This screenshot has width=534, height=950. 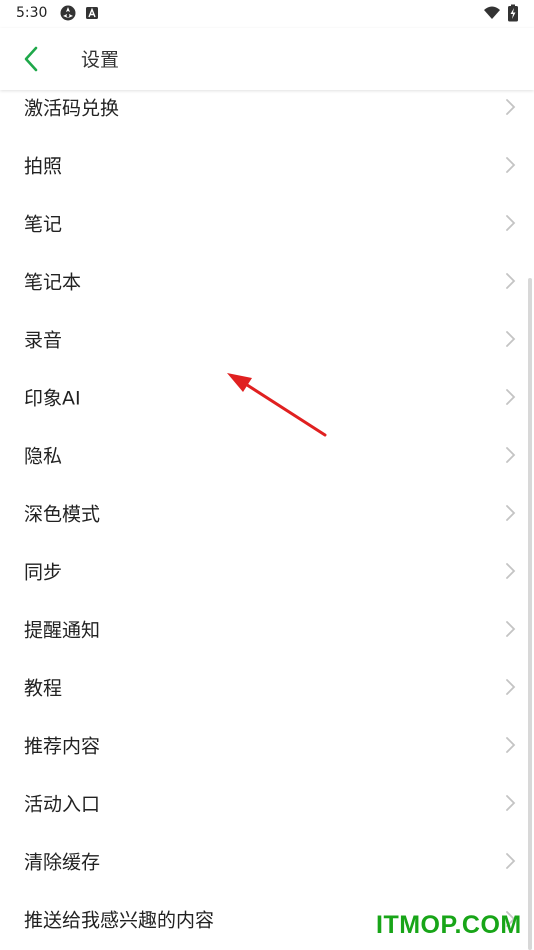 I want to click on settings-item-dark-mode: 深色模式, so click(x=267, y=513).